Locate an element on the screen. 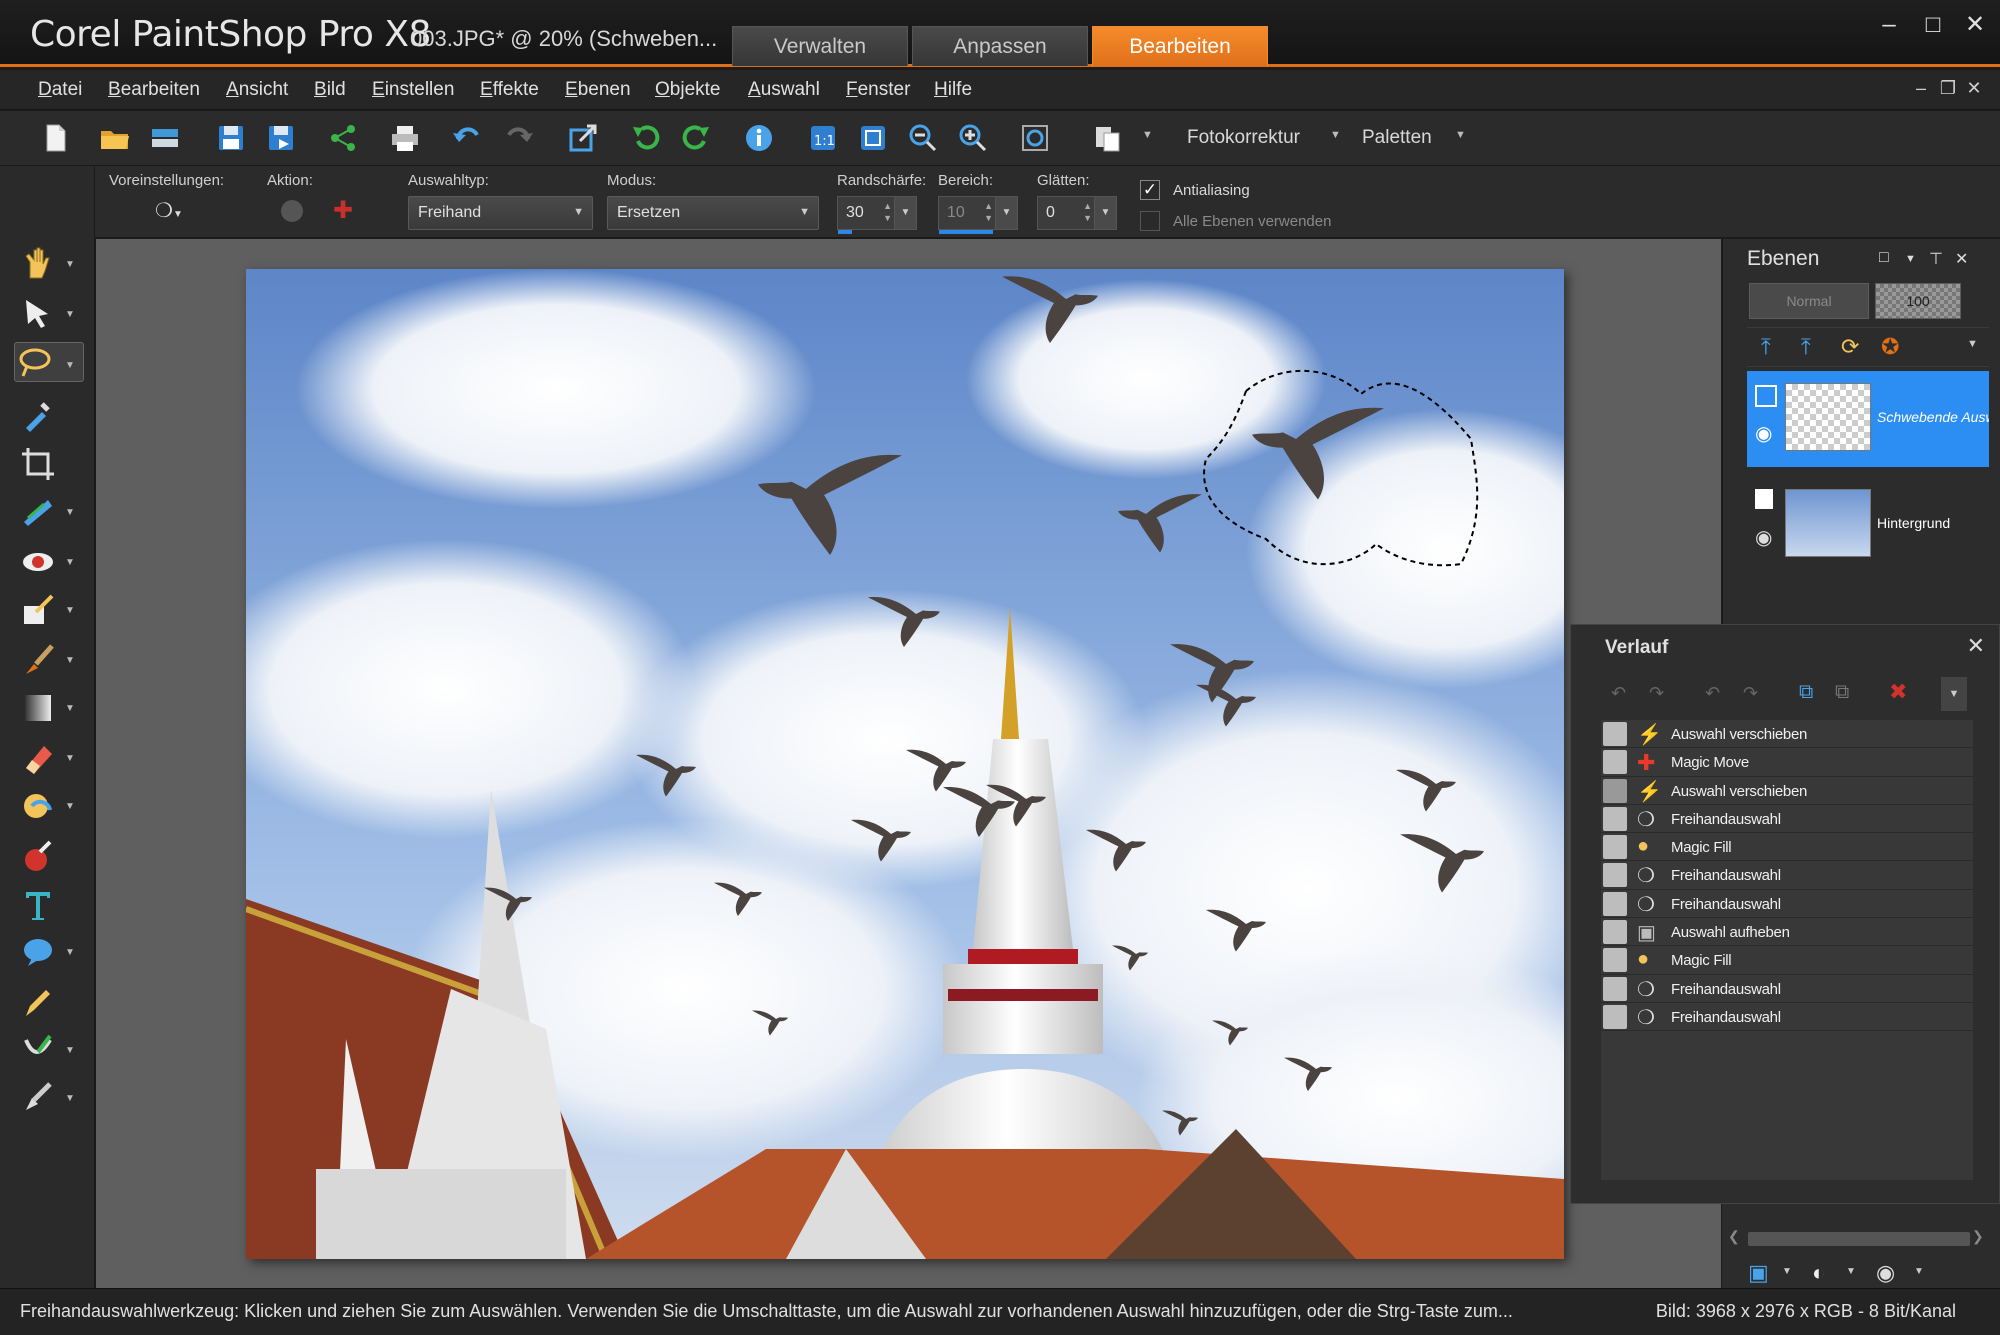  eye-icon: ◉ is located at coordinates (1766, 433).